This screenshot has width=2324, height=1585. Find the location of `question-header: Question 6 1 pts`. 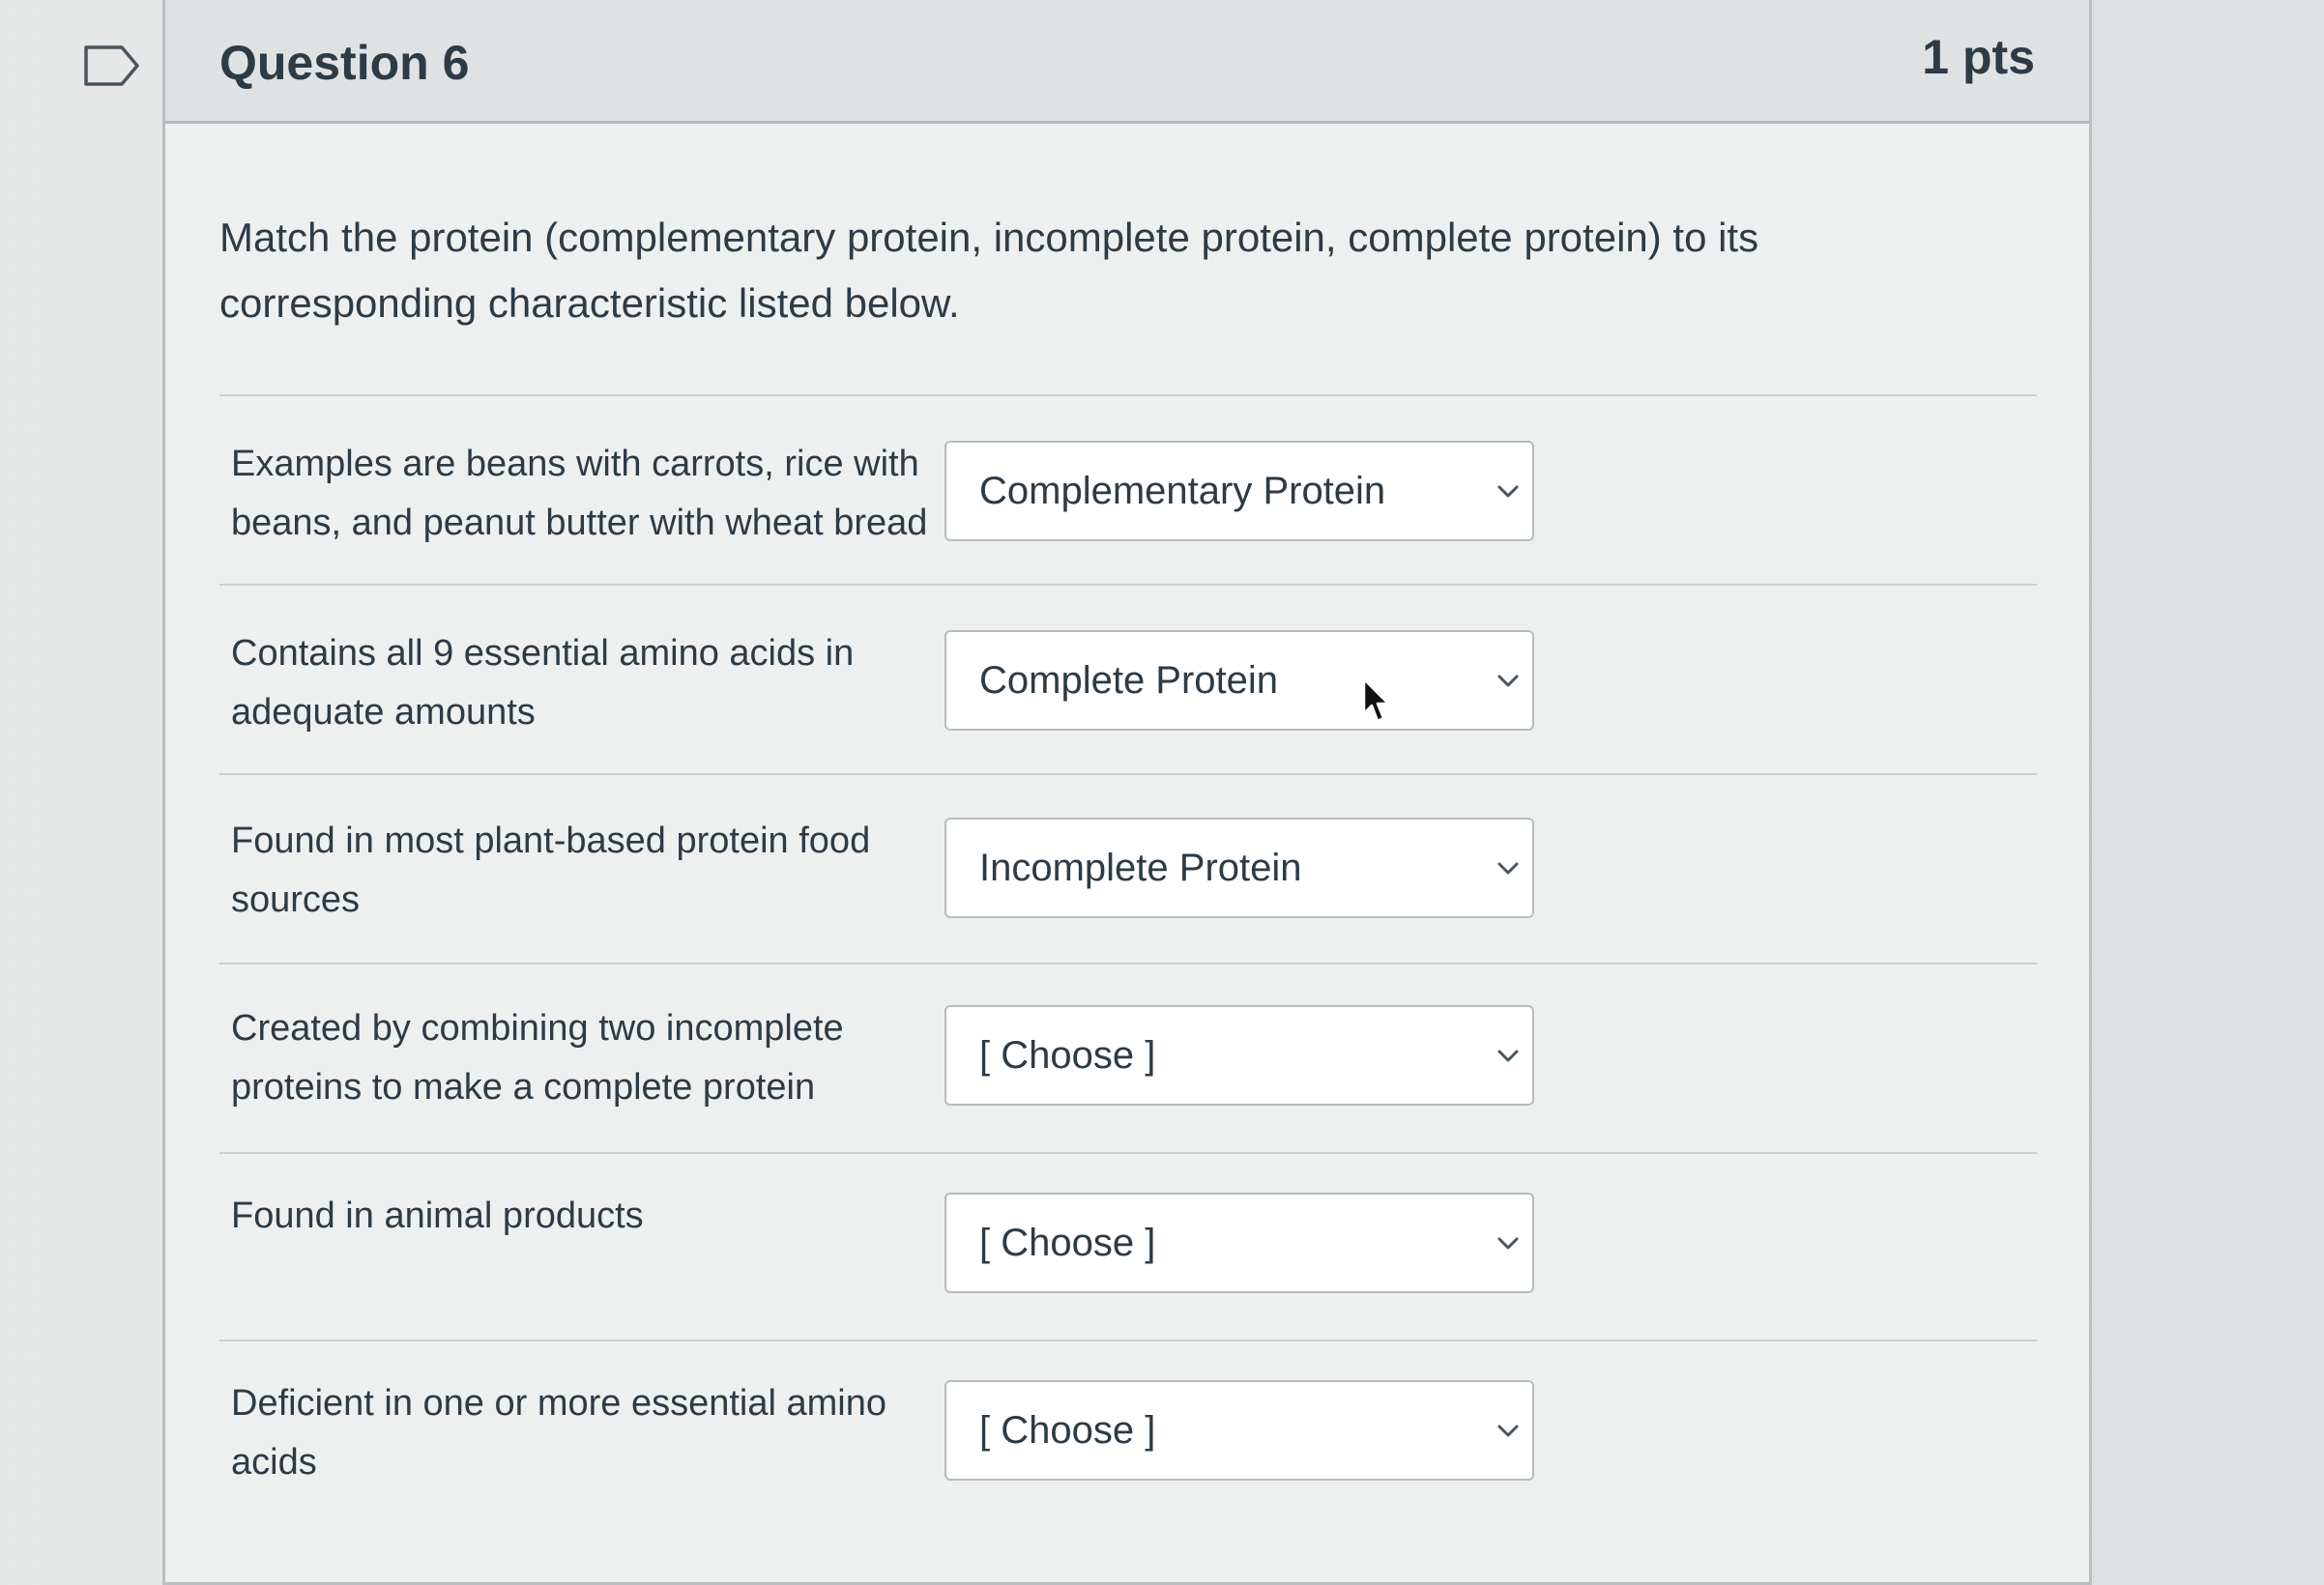

question-header: Question 6 1 pts is located at coordinates (1127, 62).